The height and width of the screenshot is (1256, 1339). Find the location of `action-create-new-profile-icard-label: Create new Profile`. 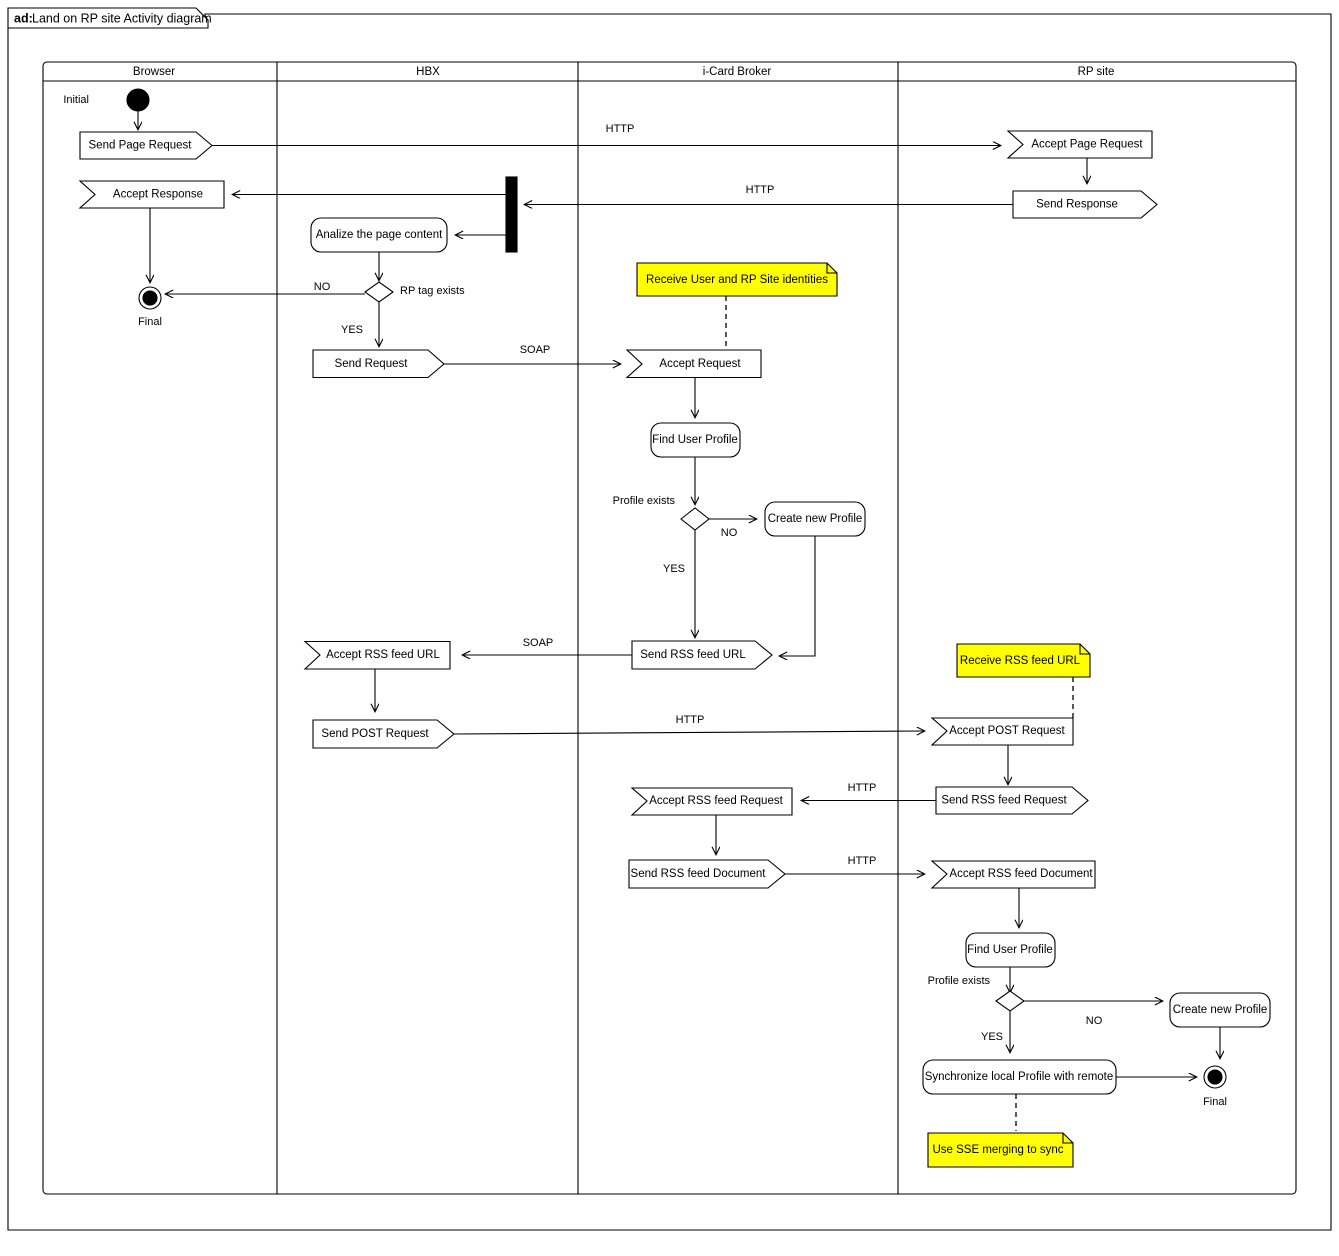

action-create-new-profile-icard-label: Create new Profile is located at coordinates (815, 519).